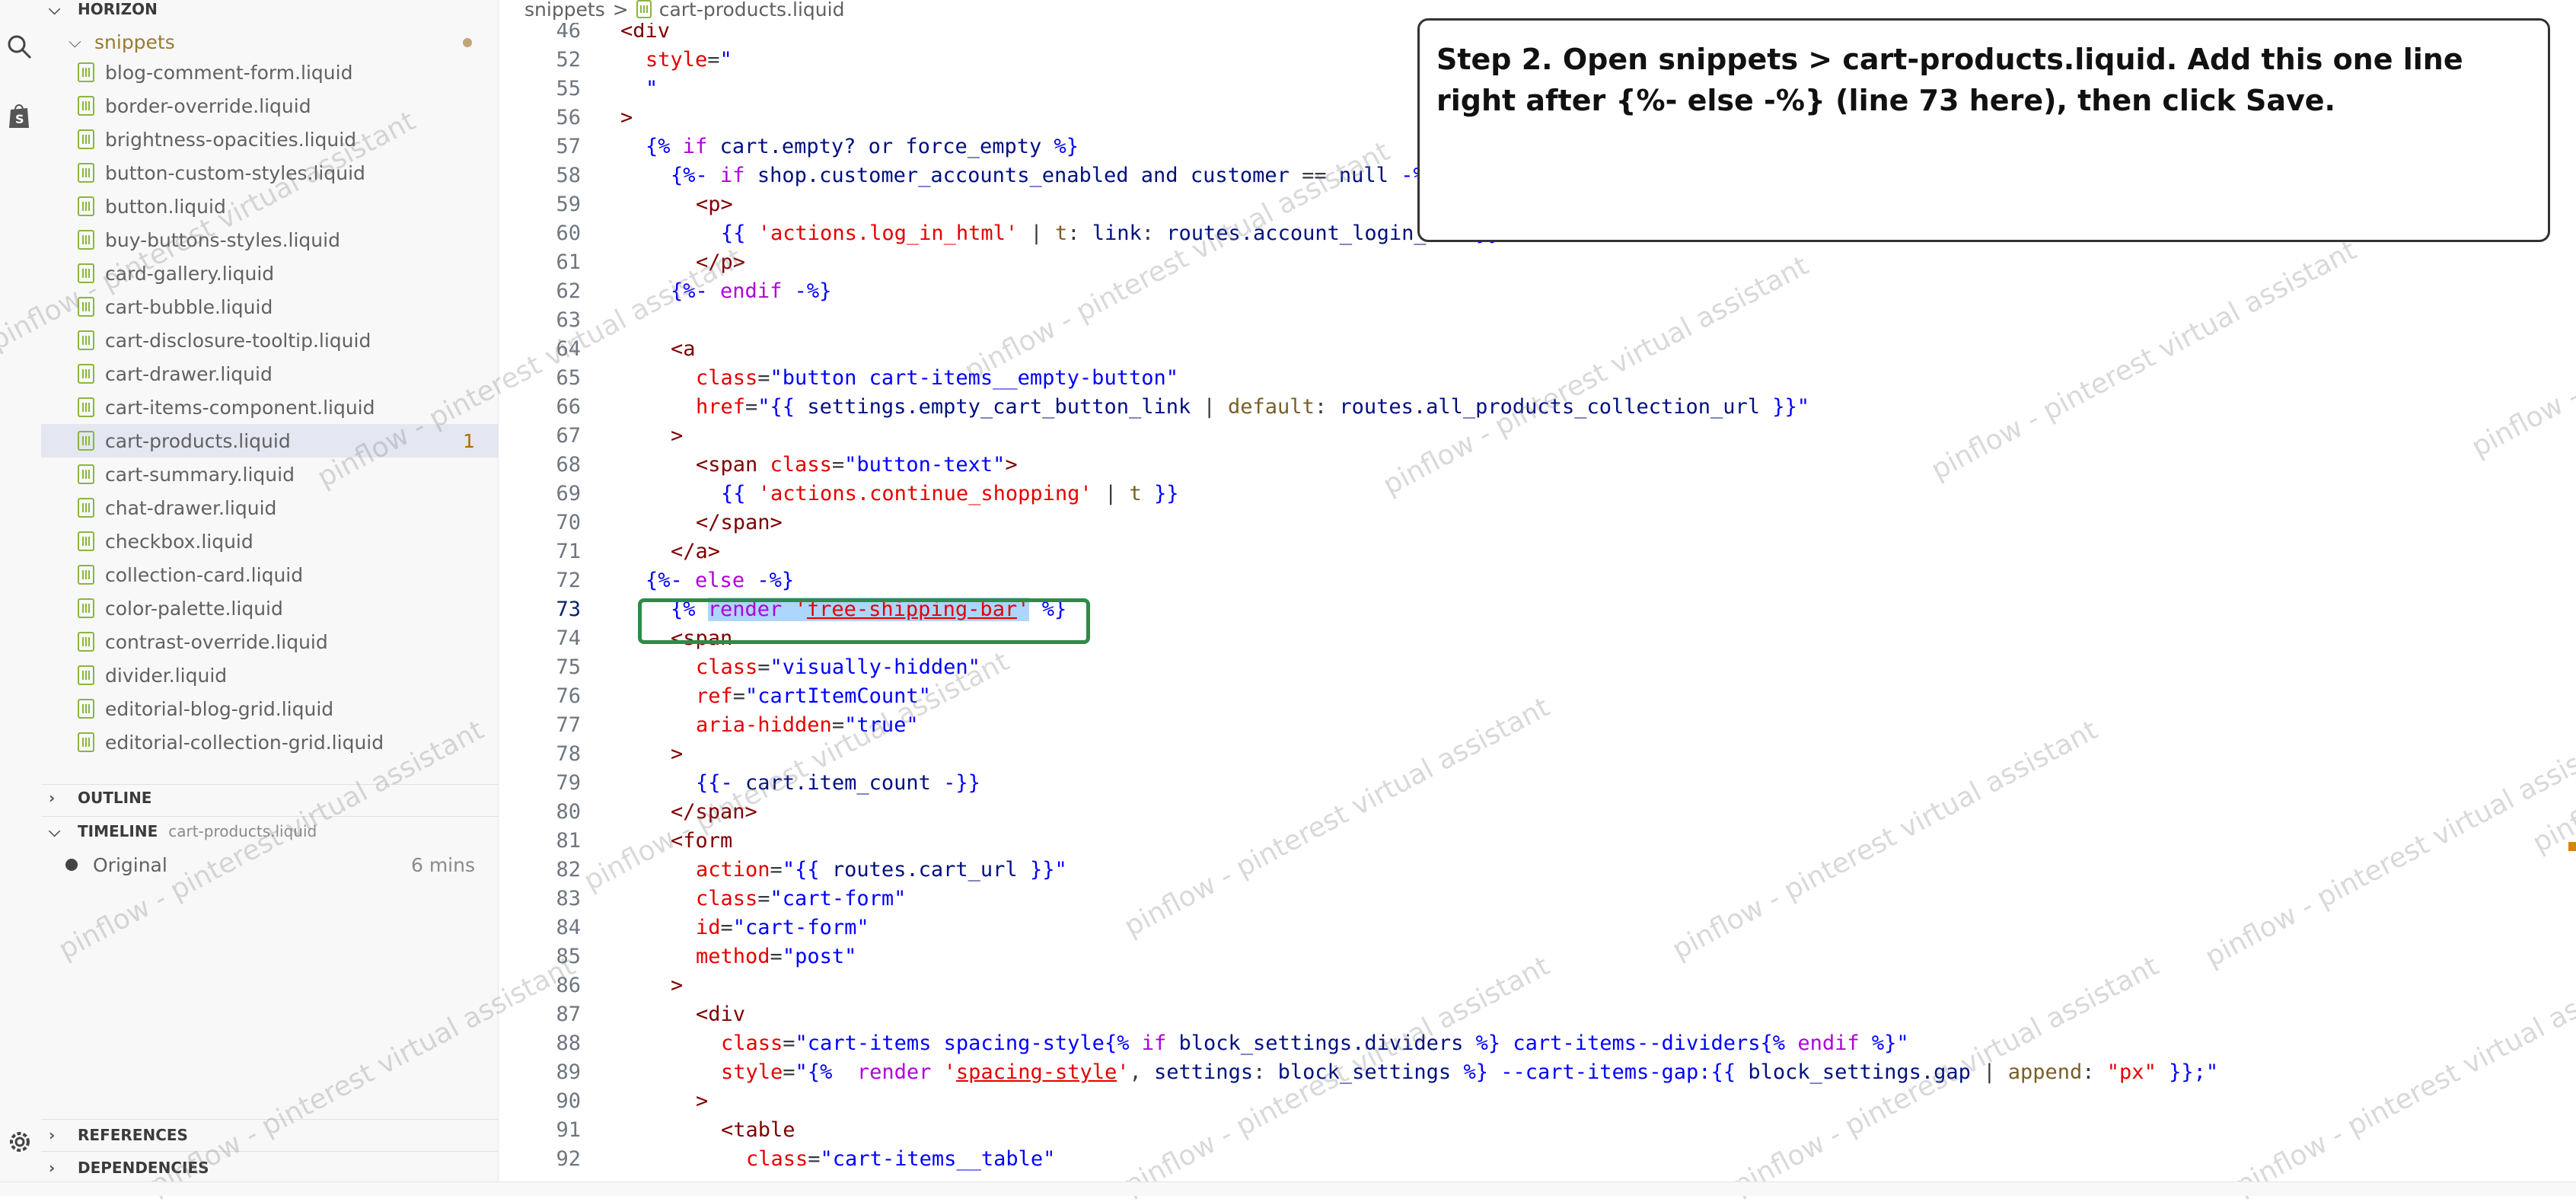 This screenshot has width=2576, height=1202. Describe the element at coordinates (1321, 1043) in the screenshot. I see `code-token: block_settings.dividers` at that location.